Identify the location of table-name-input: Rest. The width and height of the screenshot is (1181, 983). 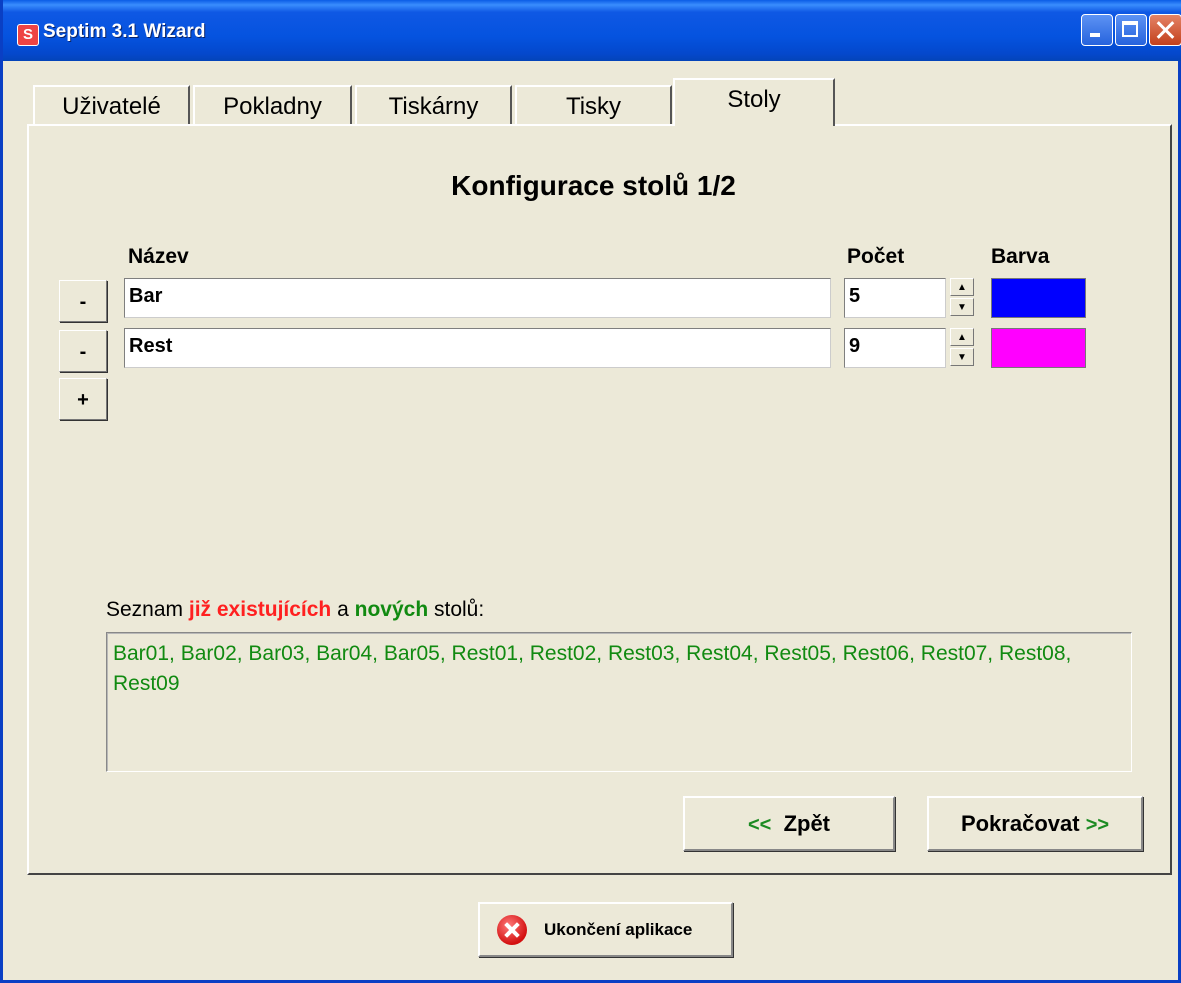
(477, 348).